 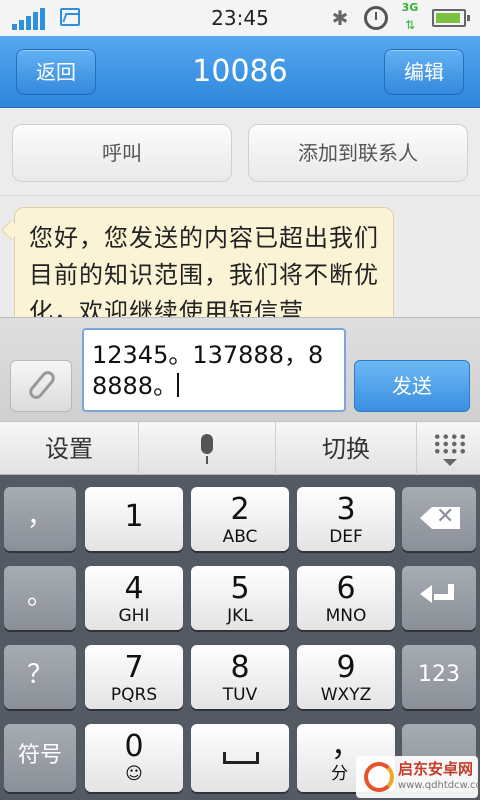 I want to click on key-question: ？, so click(x=40, y=677).